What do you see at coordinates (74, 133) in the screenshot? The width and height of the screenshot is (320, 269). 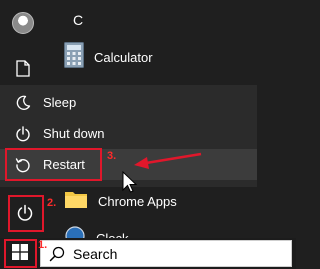 I see `shut-down-label: Shut down` at bounding box center [74, 133].